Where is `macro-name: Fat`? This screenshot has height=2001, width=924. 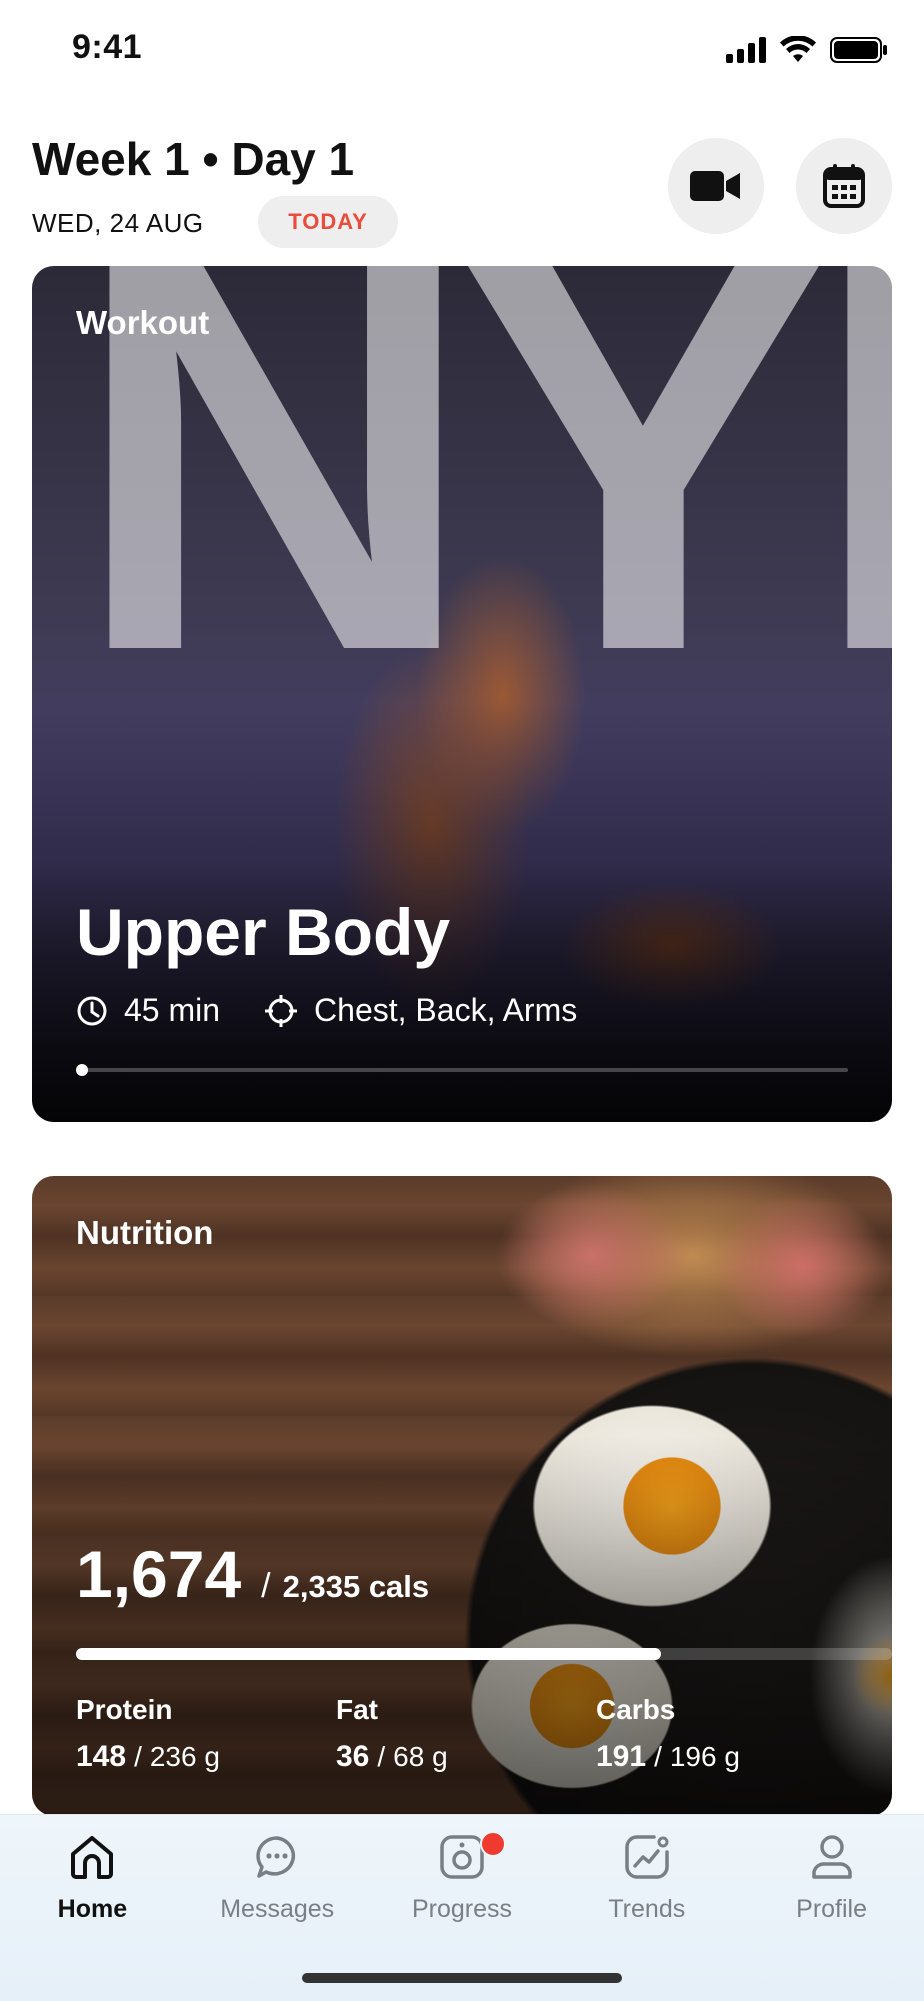 macro-name: Fat is located at coordinates (357, 1709).